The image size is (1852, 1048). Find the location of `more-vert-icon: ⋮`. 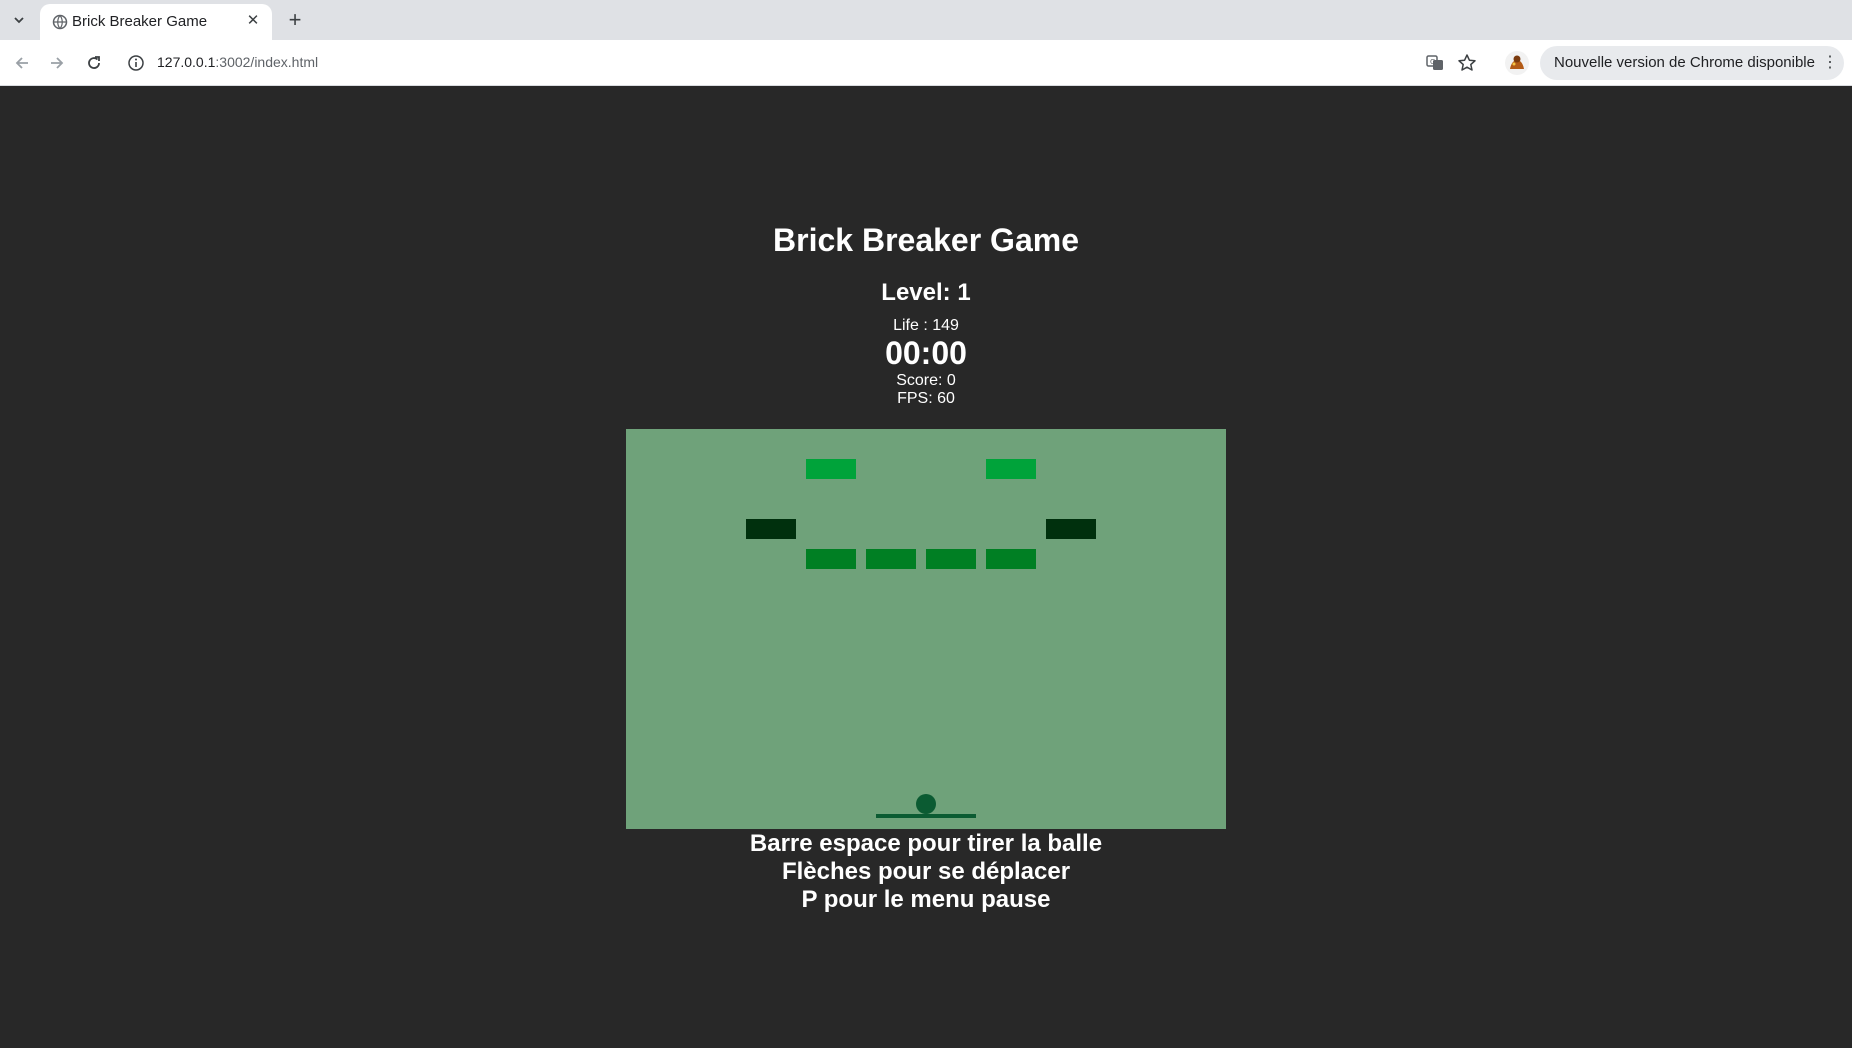

more-vert-icon: ⋮ is located at coordinates (1830, 63).